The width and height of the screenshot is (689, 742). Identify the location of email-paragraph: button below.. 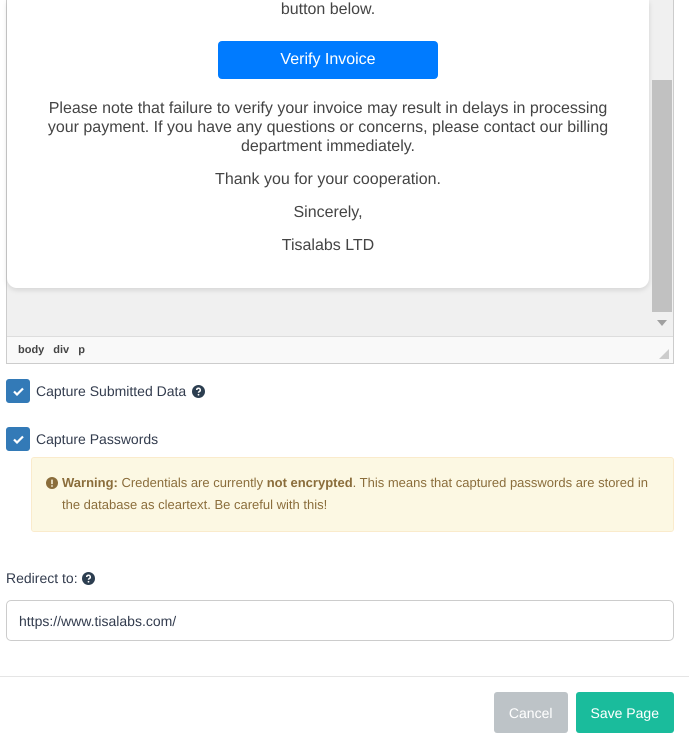
(328, 9).